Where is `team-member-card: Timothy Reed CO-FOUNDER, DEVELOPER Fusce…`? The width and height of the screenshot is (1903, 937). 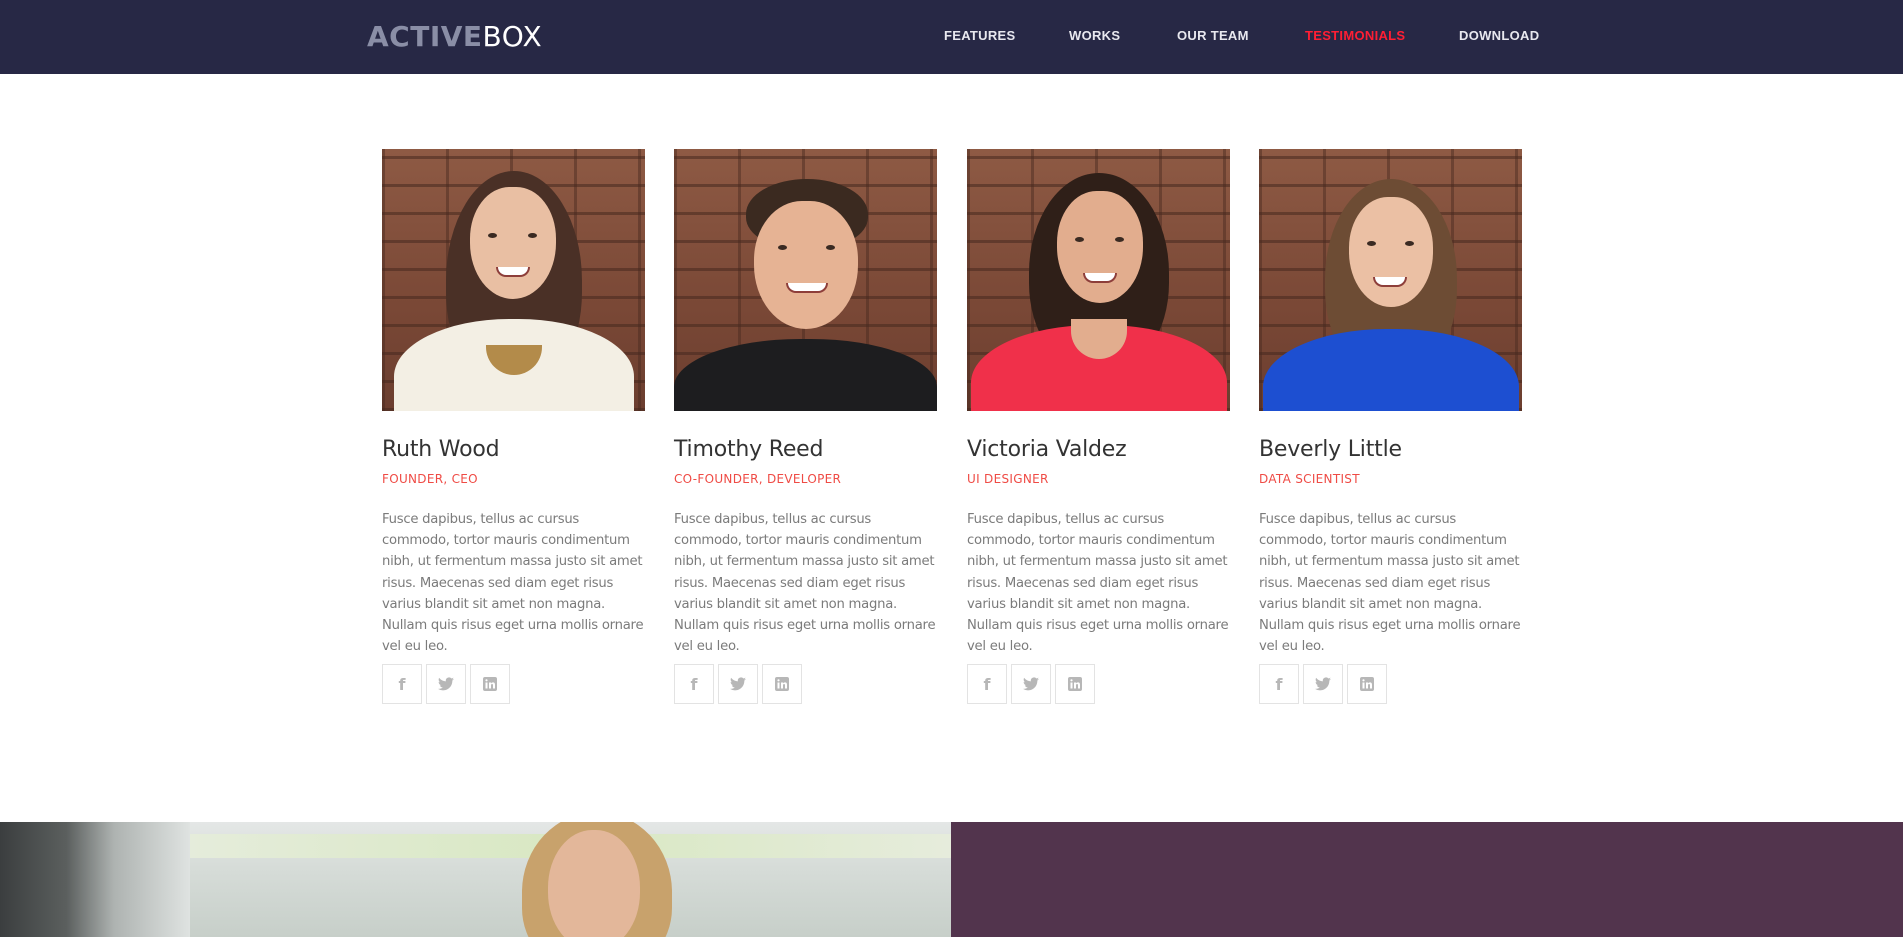
team-member-card: Timothy Reed CO-FOUNDER, DEVELOPER Fusce… is located at coordinates (805, 426).